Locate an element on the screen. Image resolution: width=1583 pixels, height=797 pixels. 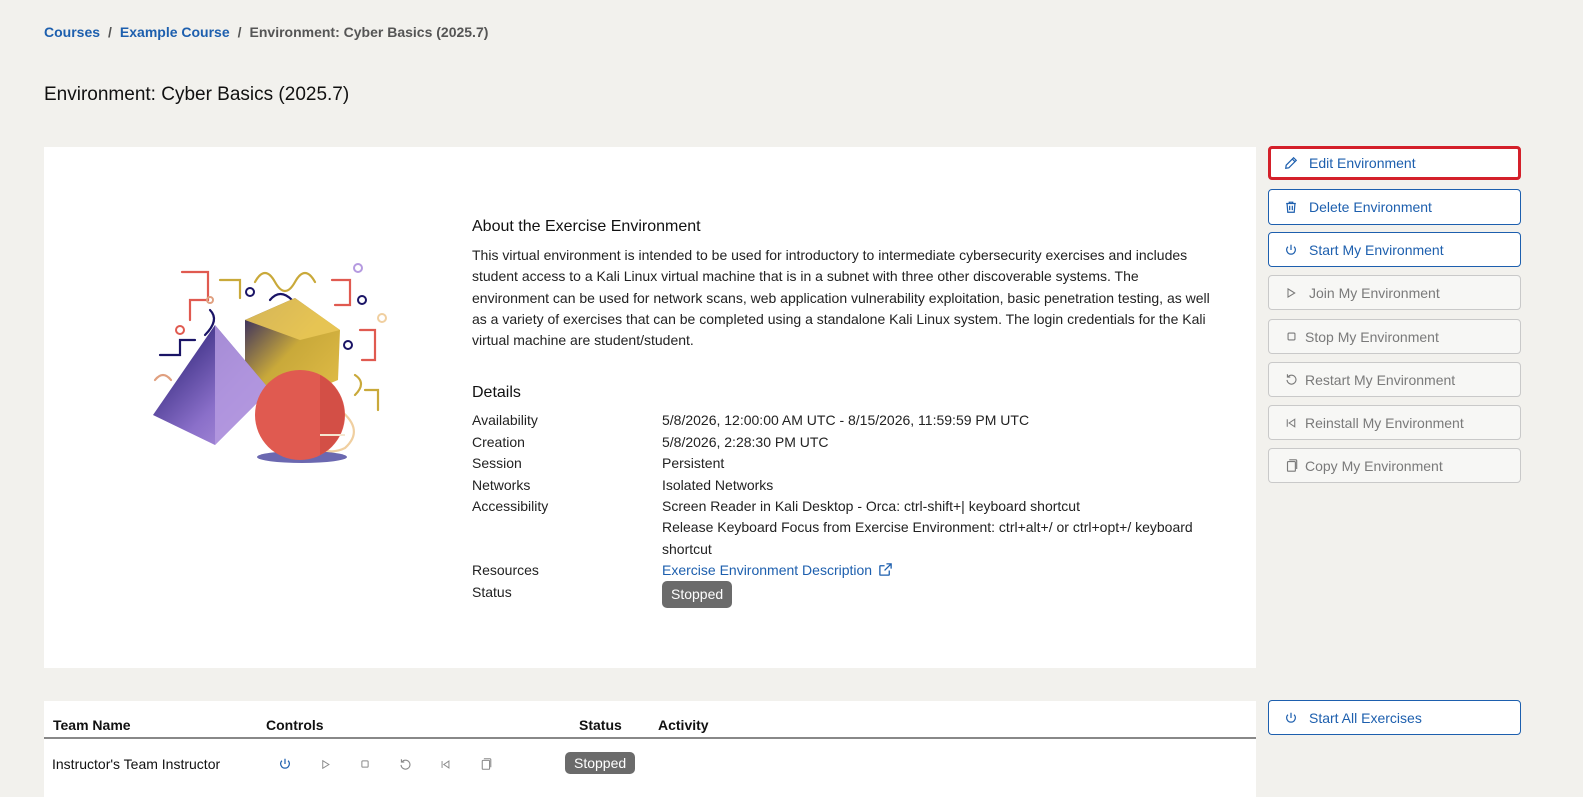
column-header-activity: Activity is located at coordinates (683, 725).